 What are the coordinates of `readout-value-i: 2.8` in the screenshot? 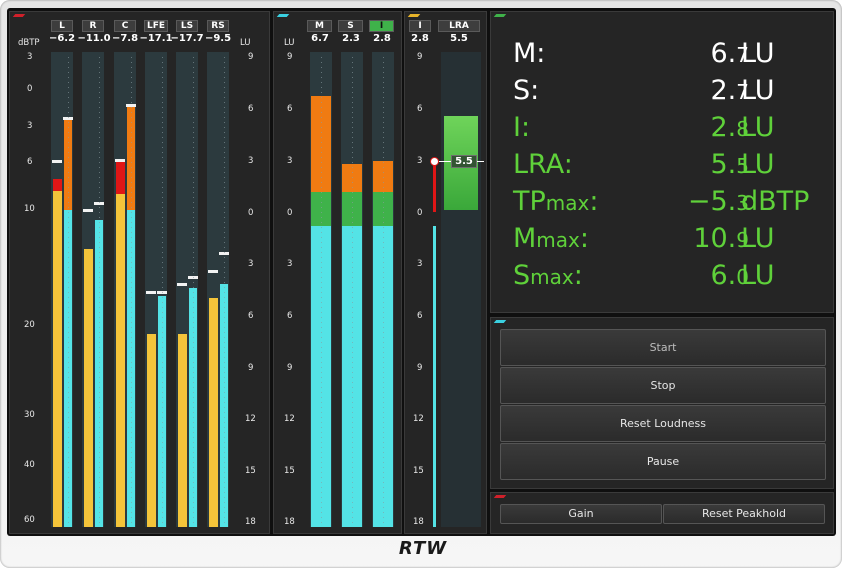 It's located at (730, 127).